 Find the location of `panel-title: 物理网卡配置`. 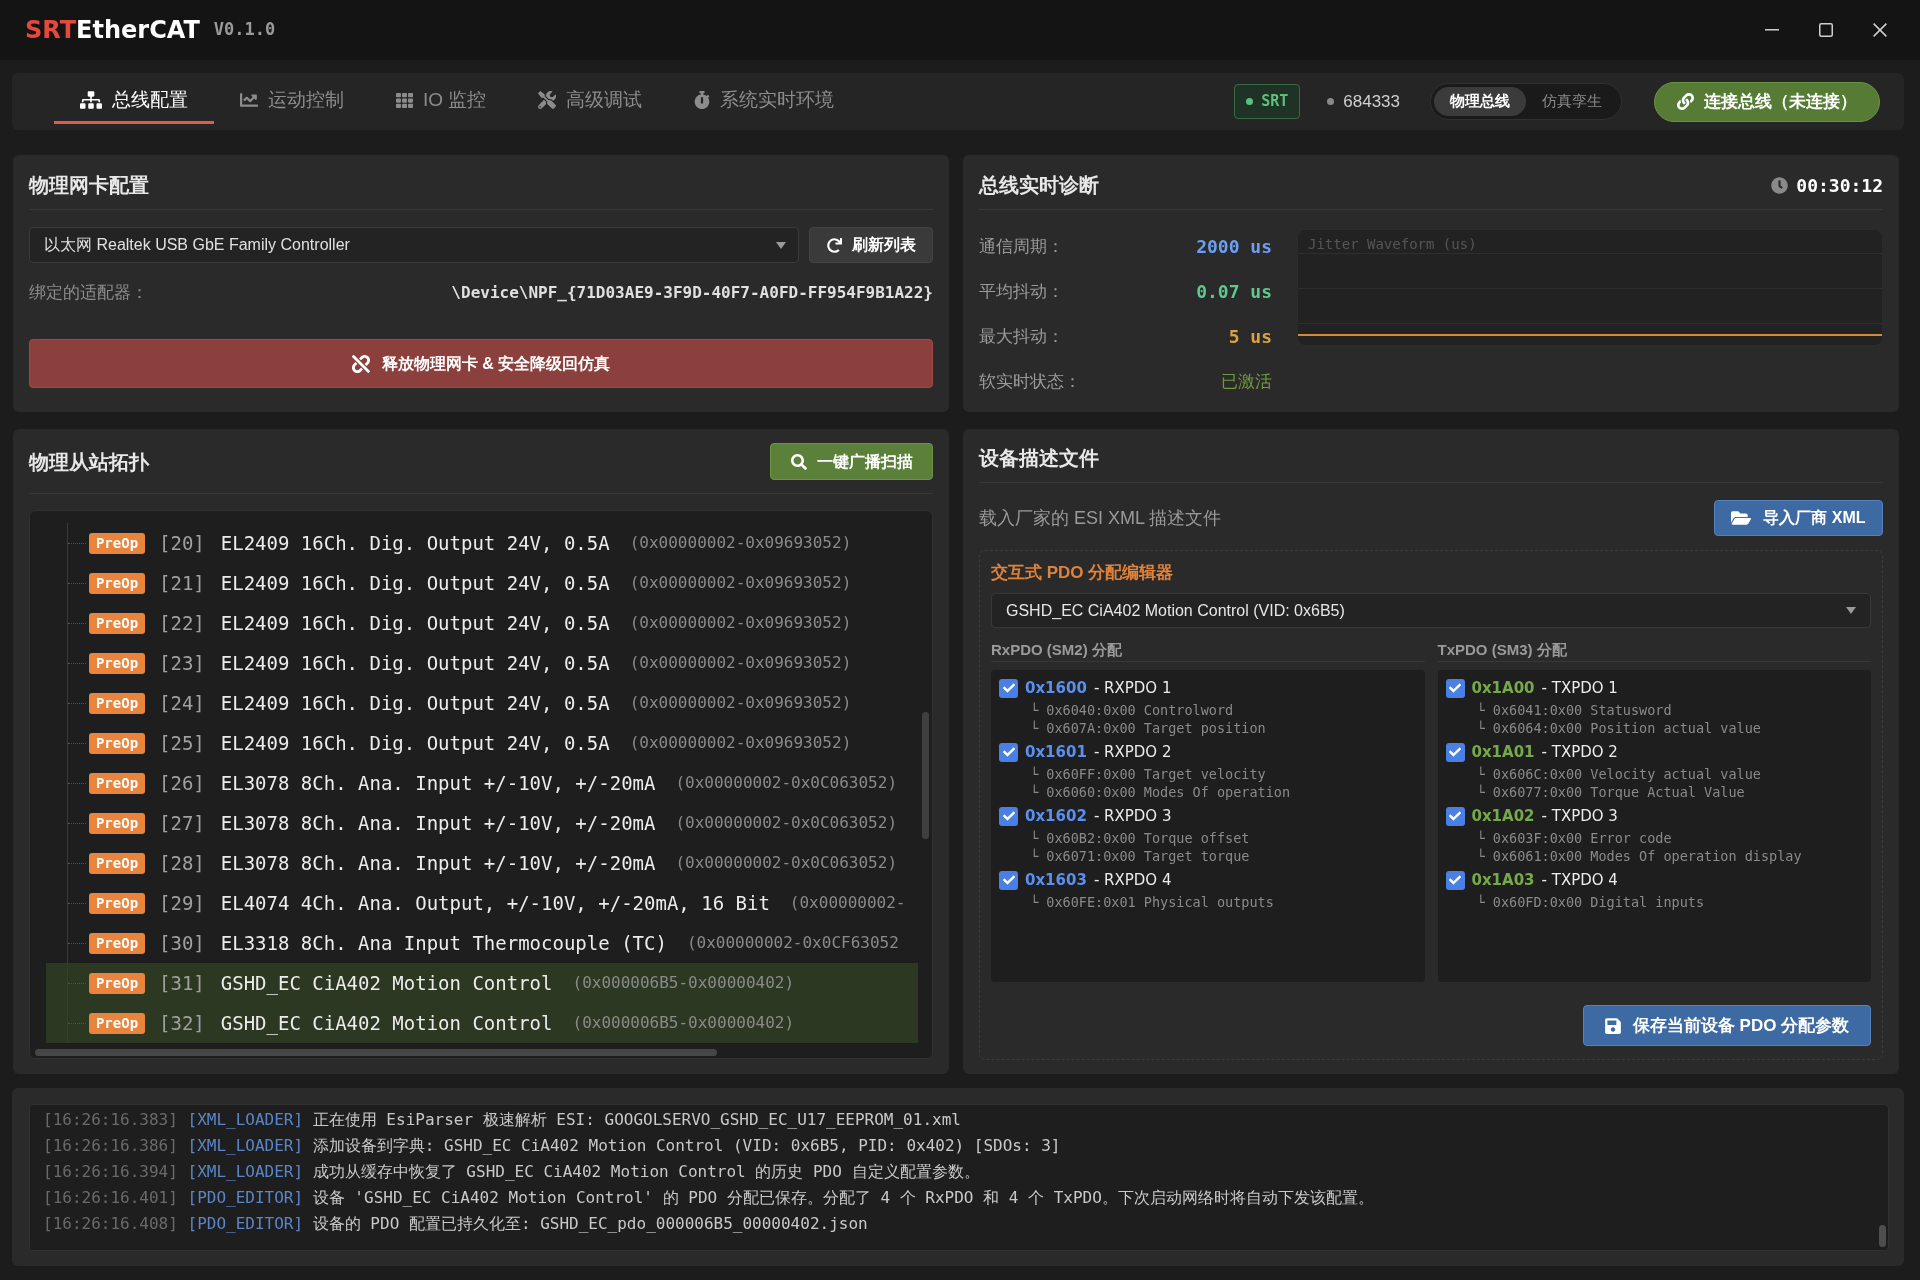

panel-title: 物理网卡配置 is located at coordinates (89, 185).